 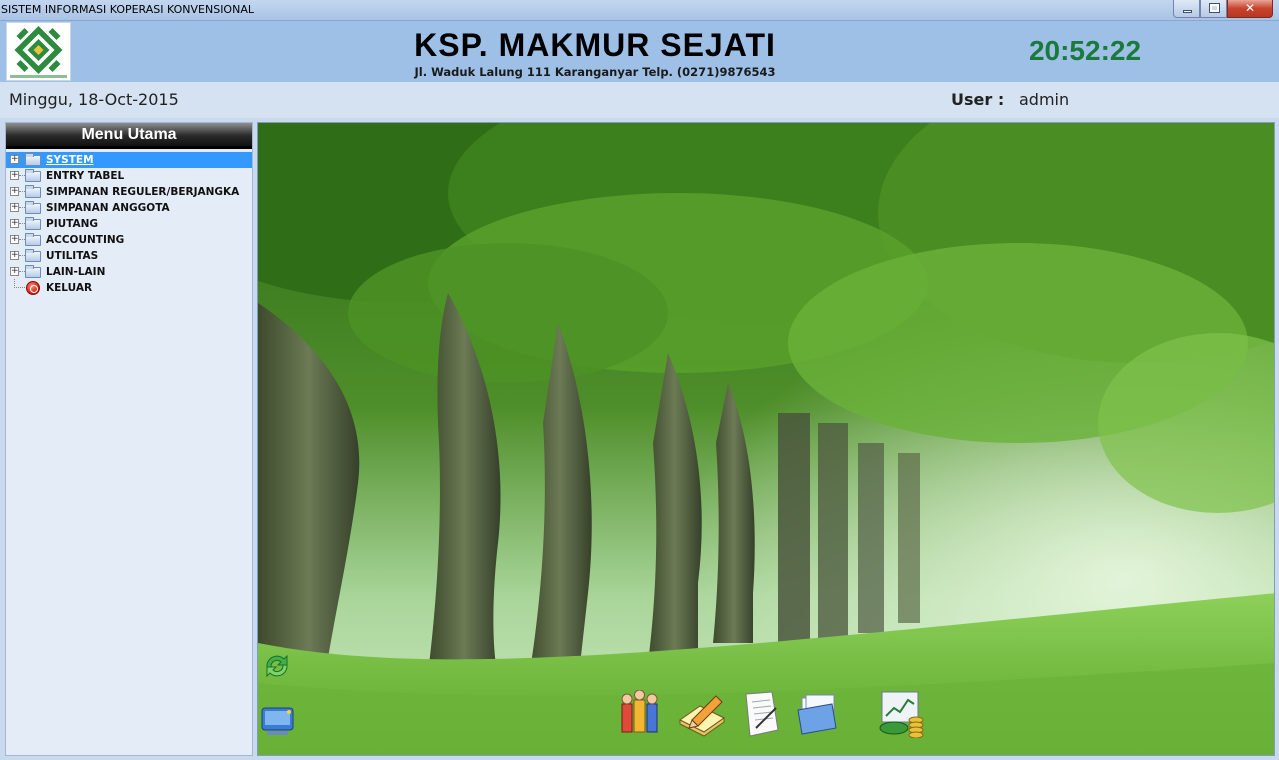 I want to click on clock: 20:52:22, so click(x=1085, y=50).